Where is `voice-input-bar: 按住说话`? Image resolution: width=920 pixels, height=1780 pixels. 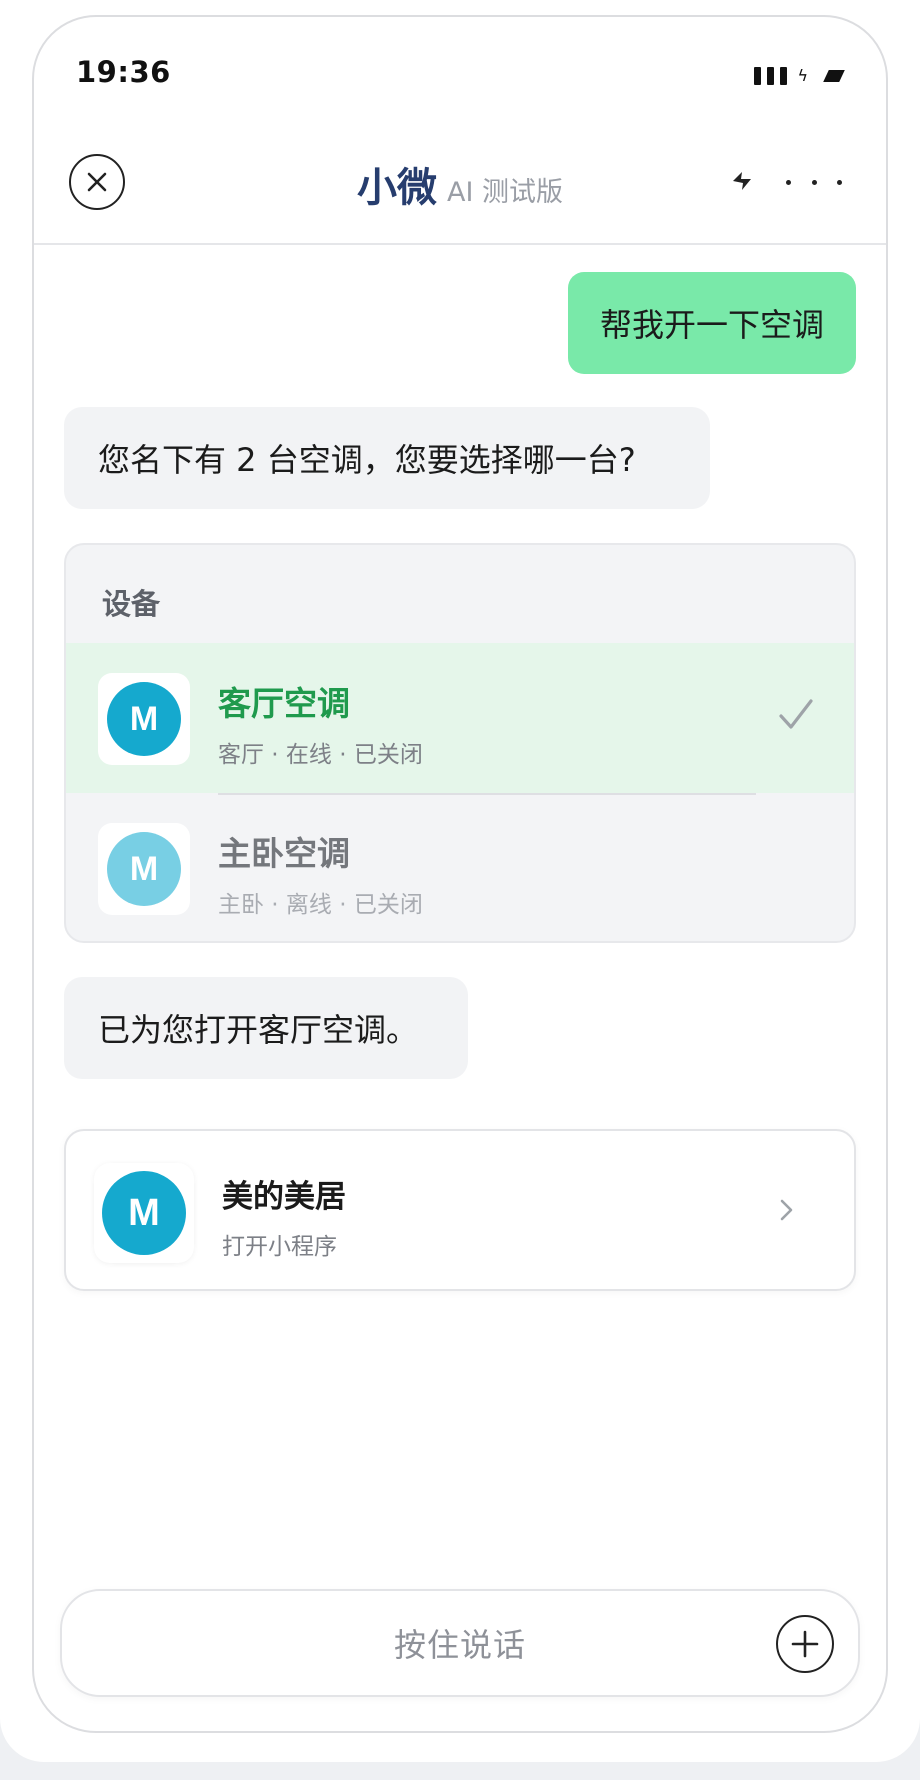
voice-input-bar: 按住说话 is located at coordinates (460, 1643).